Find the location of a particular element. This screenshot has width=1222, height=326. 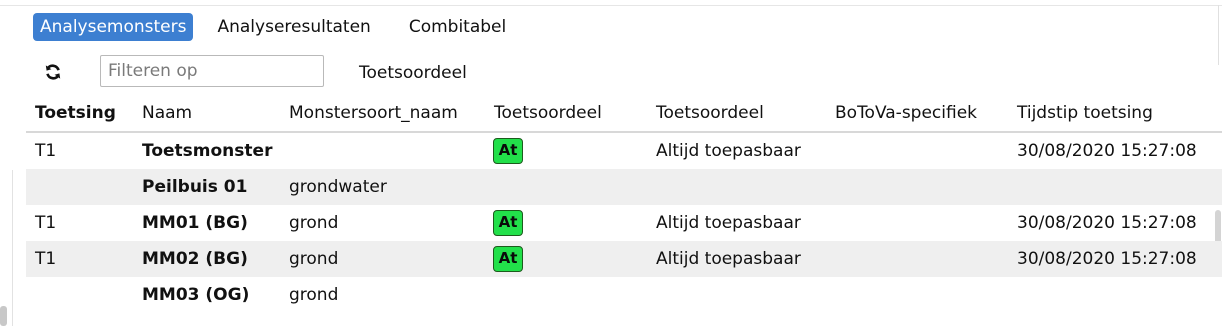

cell-naam: MM01 (BG) is located at coordinates (195, 223).